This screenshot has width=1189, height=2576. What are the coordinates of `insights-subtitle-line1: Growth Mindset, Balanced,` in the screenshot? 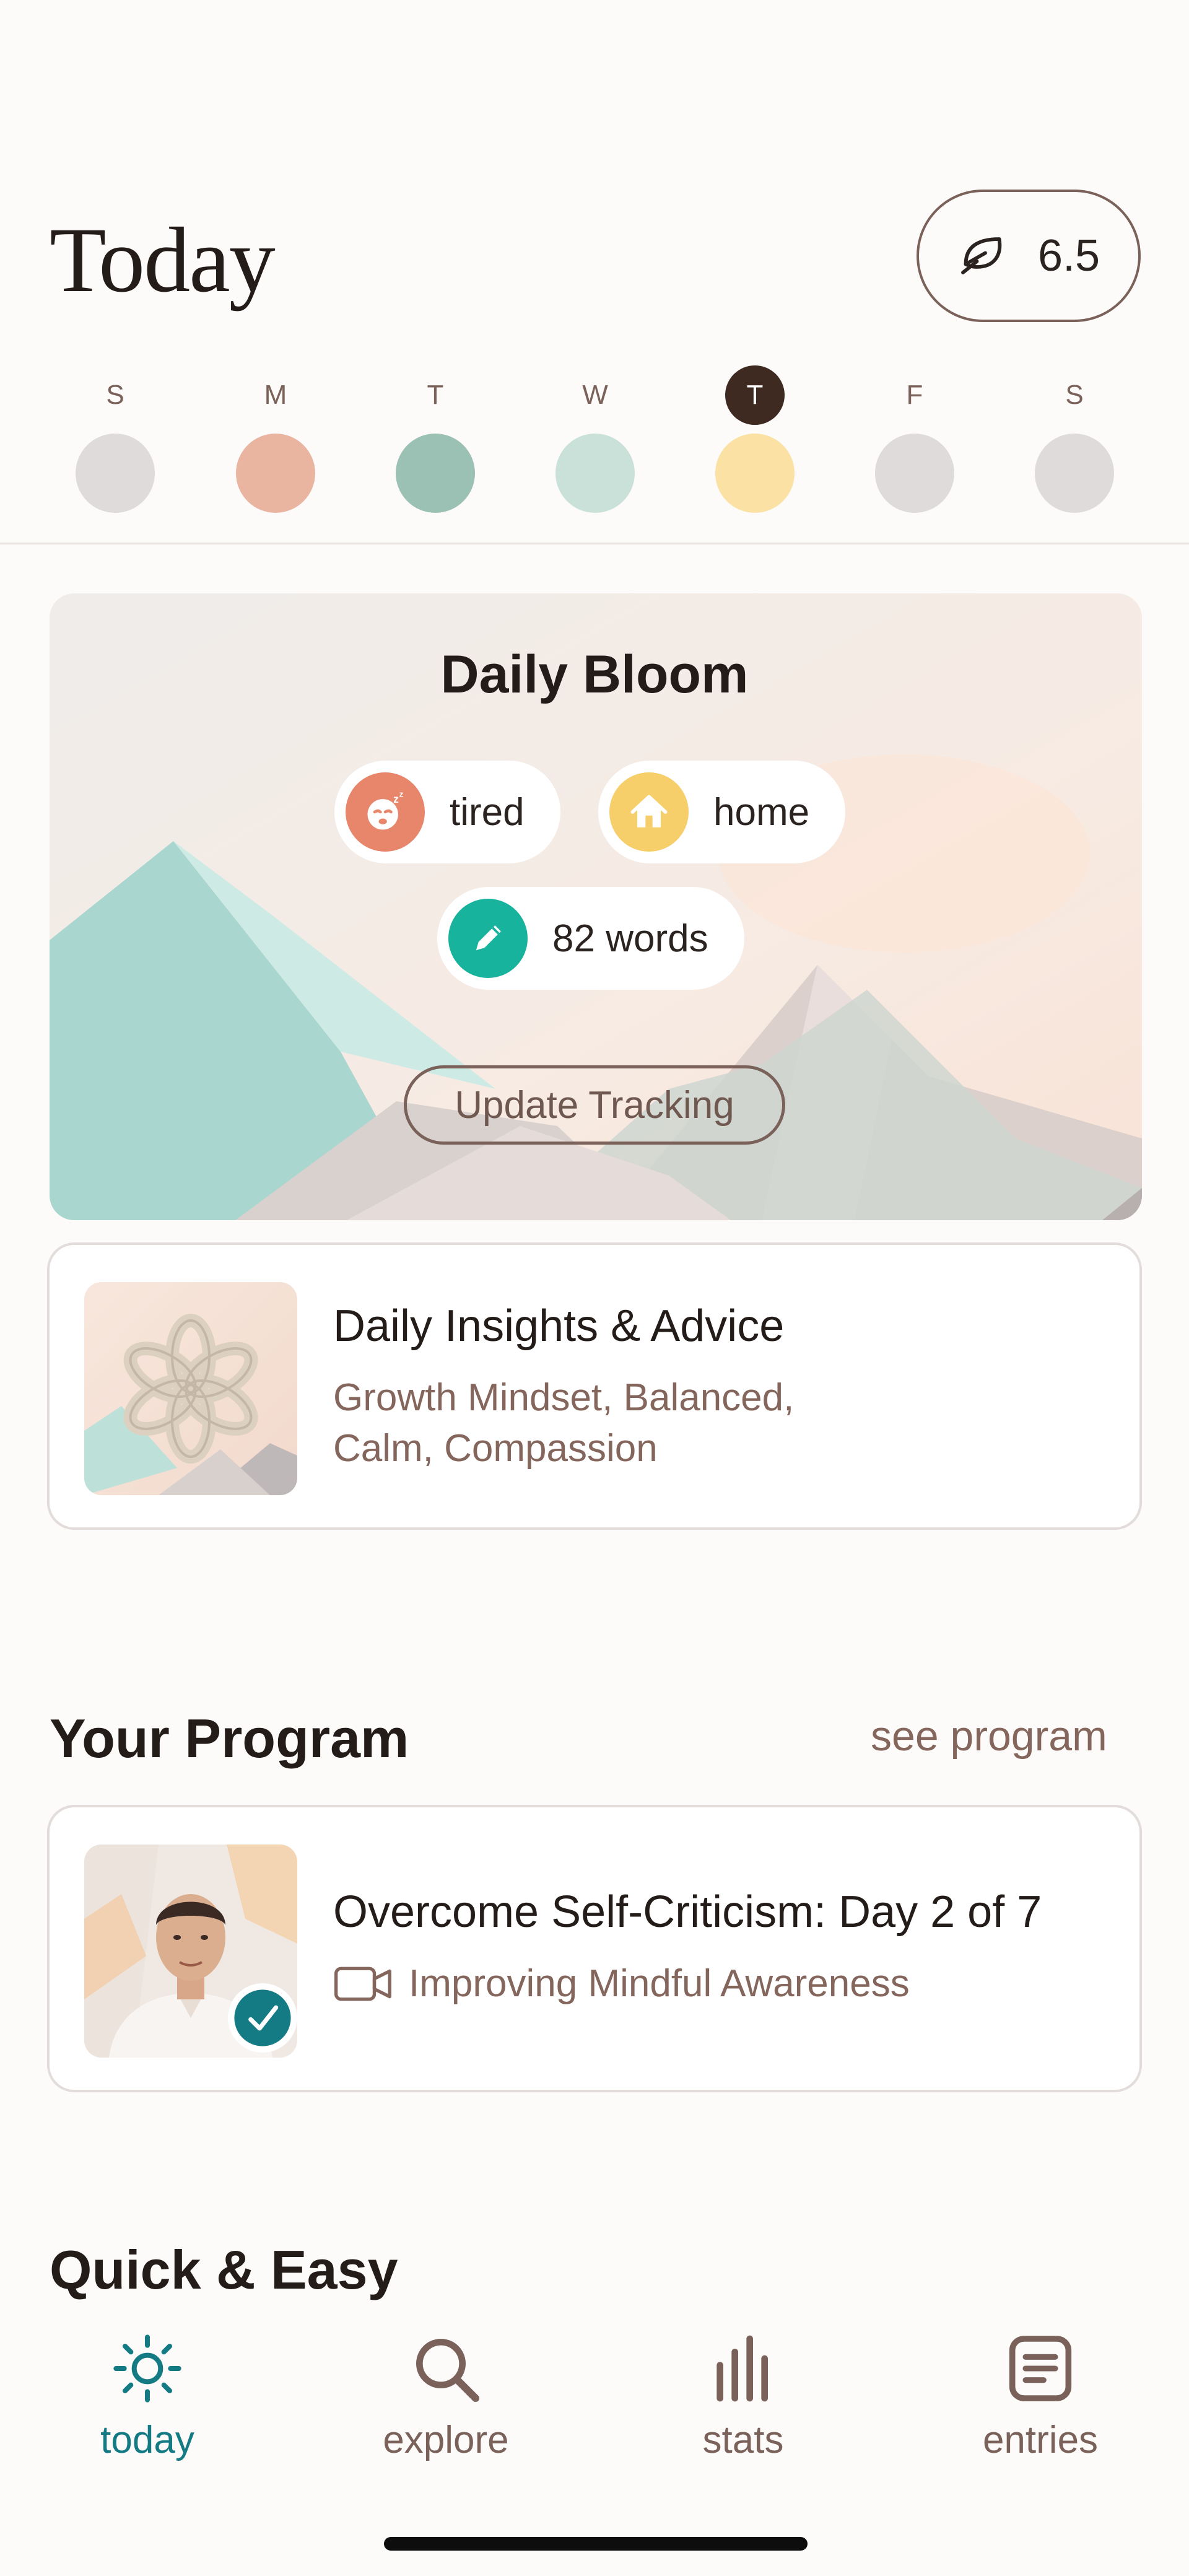 It's located at (564, 1397).